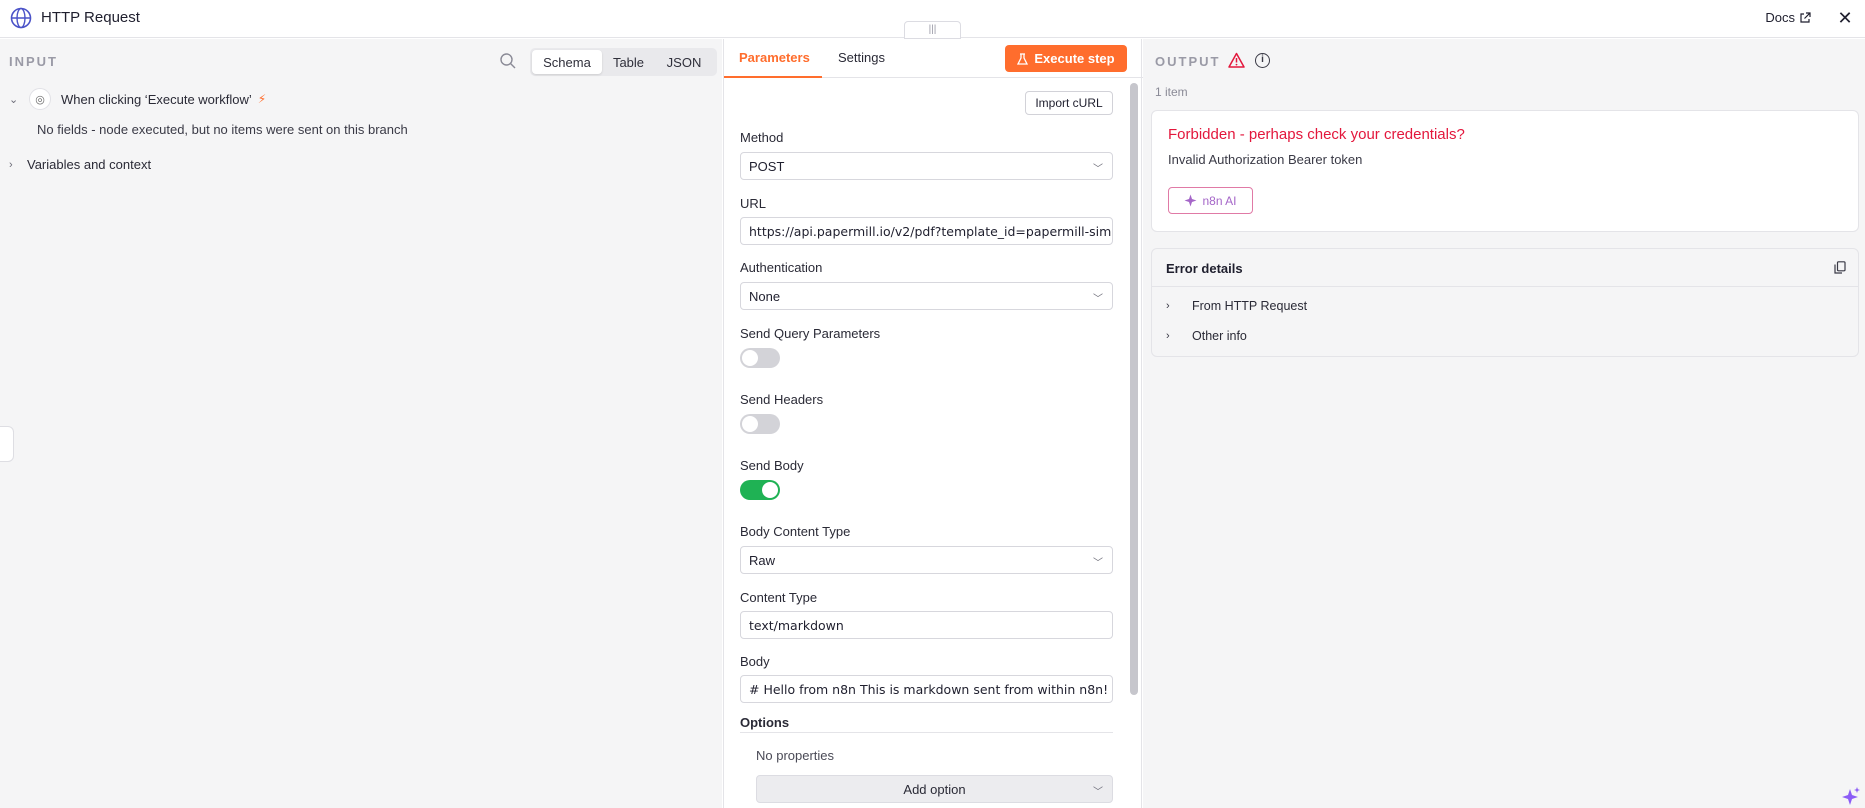 Image resolution: width=1865 pixels, height=808 pixels. What do you see at coordinates (1505, 268) in the screenshot?
I see `error-details-header: Error details` at bounding box center [1505, 268].